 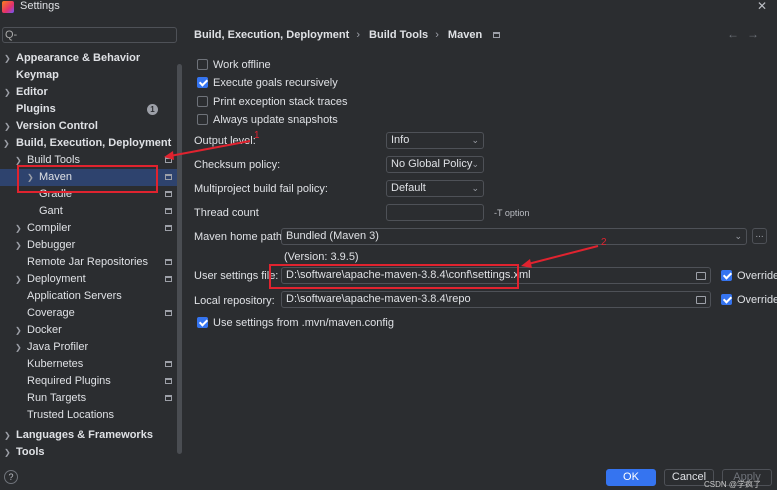 What do you see at coordinates (90, 452) in the screenshot?
I see `sidebar-item-tools: ❯ Tools` at bounding box center [90, 452].